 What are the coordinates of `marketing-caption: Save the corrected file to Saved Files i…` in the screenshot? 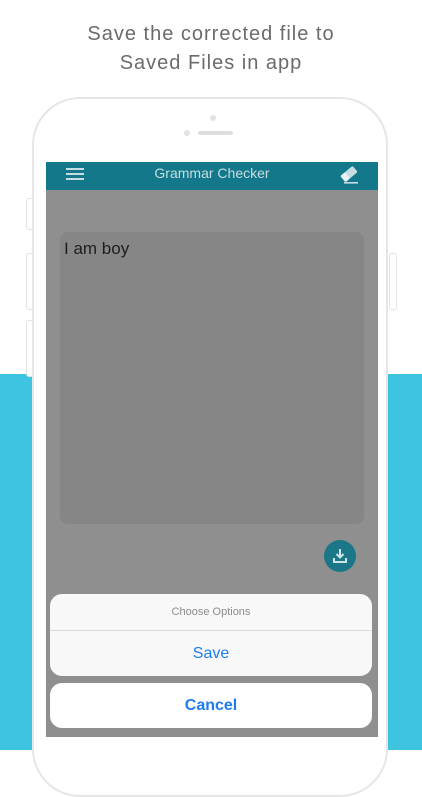 It's located at (211, 49).